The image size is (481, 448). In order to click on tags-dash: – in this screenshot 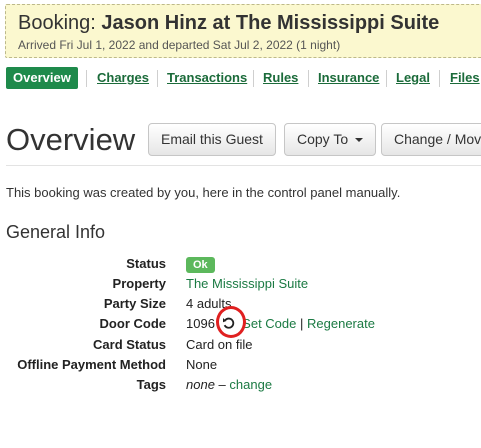, I will do `click(222, 384)`.